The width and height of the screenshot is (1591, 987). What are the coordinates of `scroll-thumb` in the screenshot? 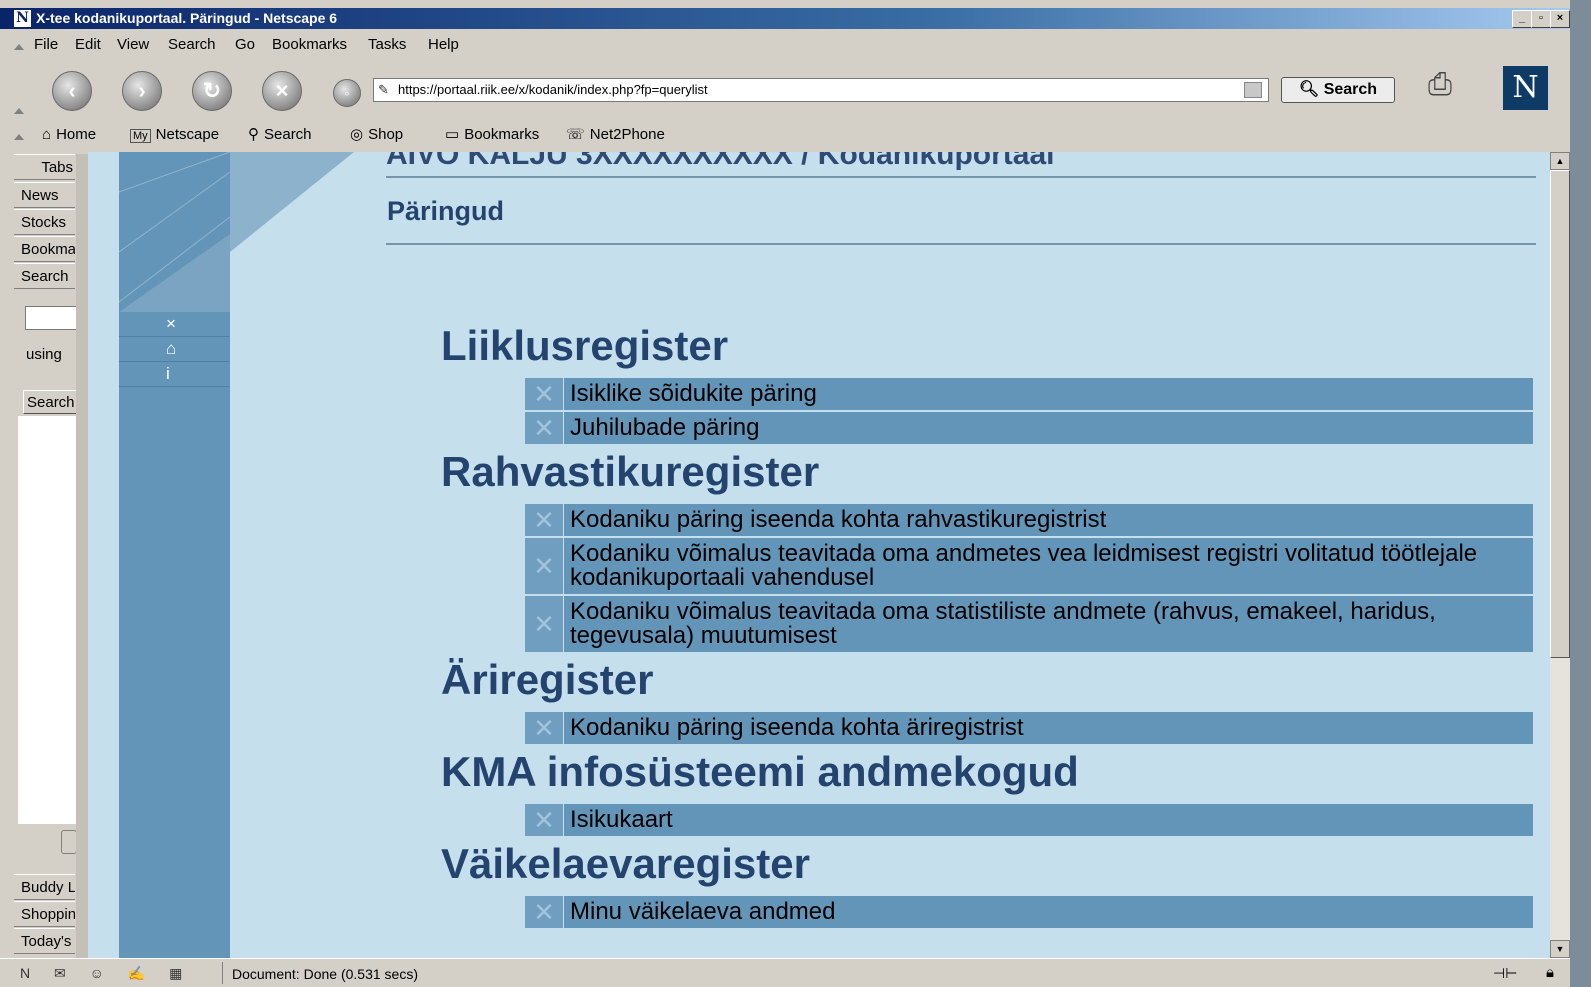 It's located at (1560, 414).